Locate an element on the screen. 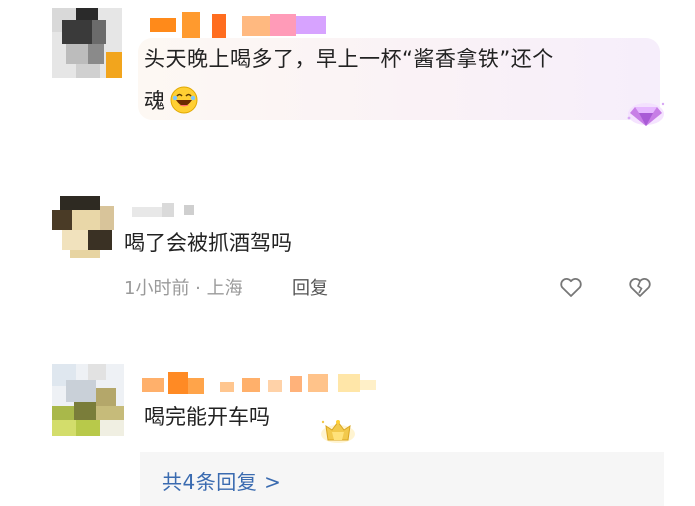 This screenshot has width=695, height=506. comment-1-avatar is located at coordinates (87, 43).